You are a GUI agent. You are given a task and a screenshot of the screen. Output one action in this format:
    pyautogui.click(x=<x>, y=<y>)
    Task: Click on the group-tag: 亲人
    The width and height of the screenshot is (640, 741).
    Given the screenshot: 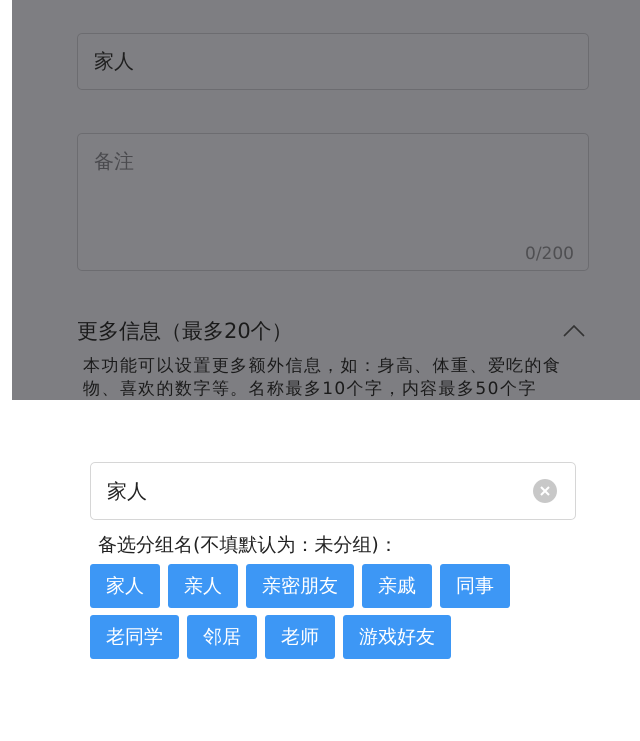 What is the action you would take?
    pyautogui.click(x=203, y=586)
    